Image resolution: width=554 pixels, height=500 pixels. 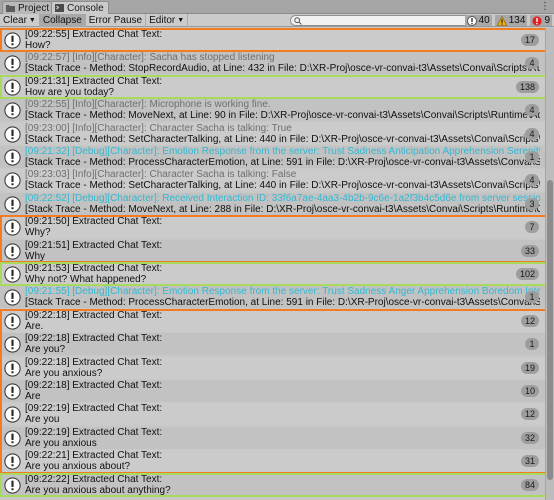 I want to click on log-filter-counts: 40 134 9, so click(x=508, y=20).